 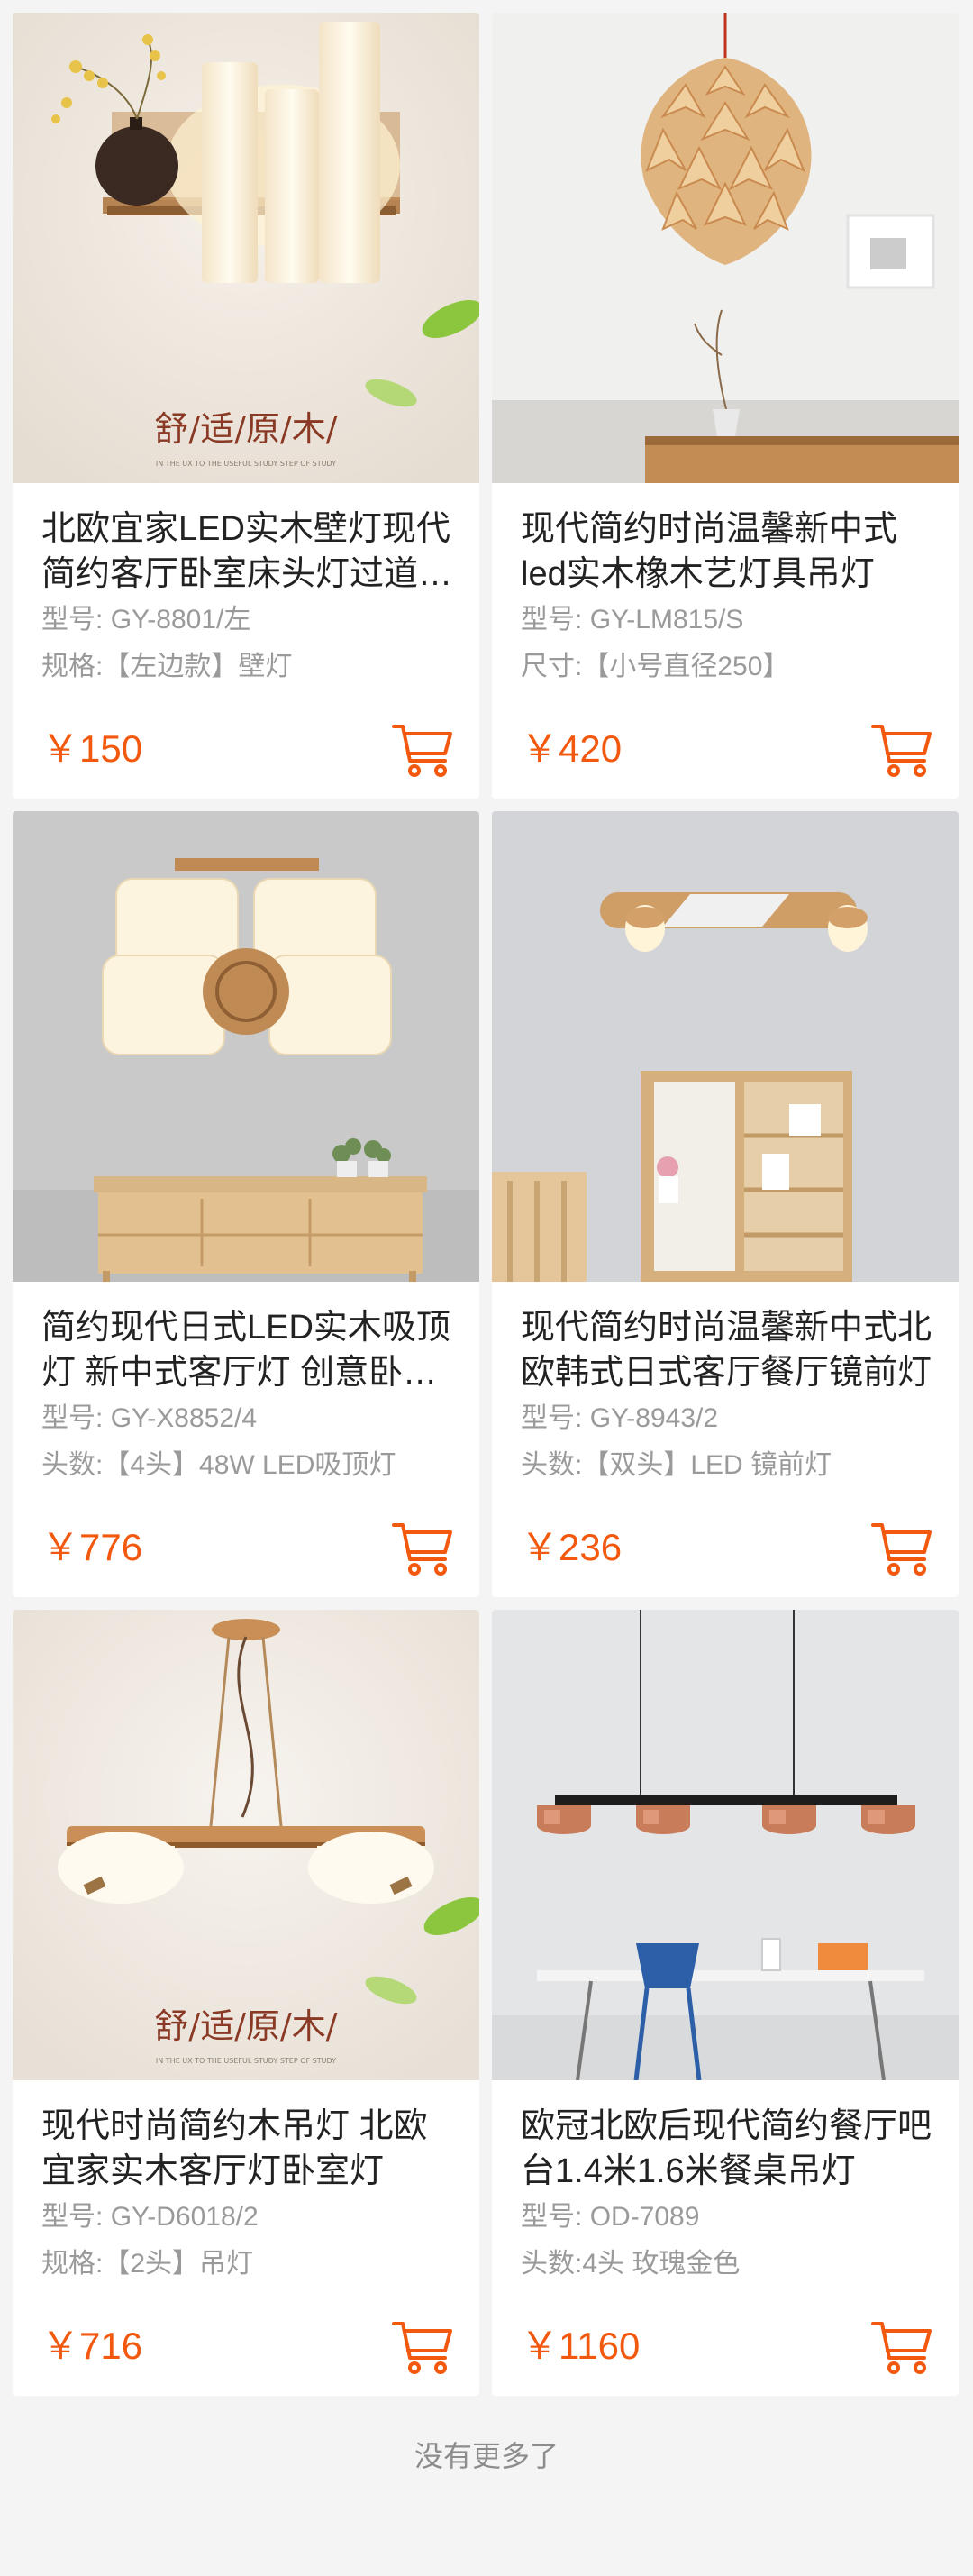 I want to click on model-value: GY-LM815/S, so click(x=666, y=620).